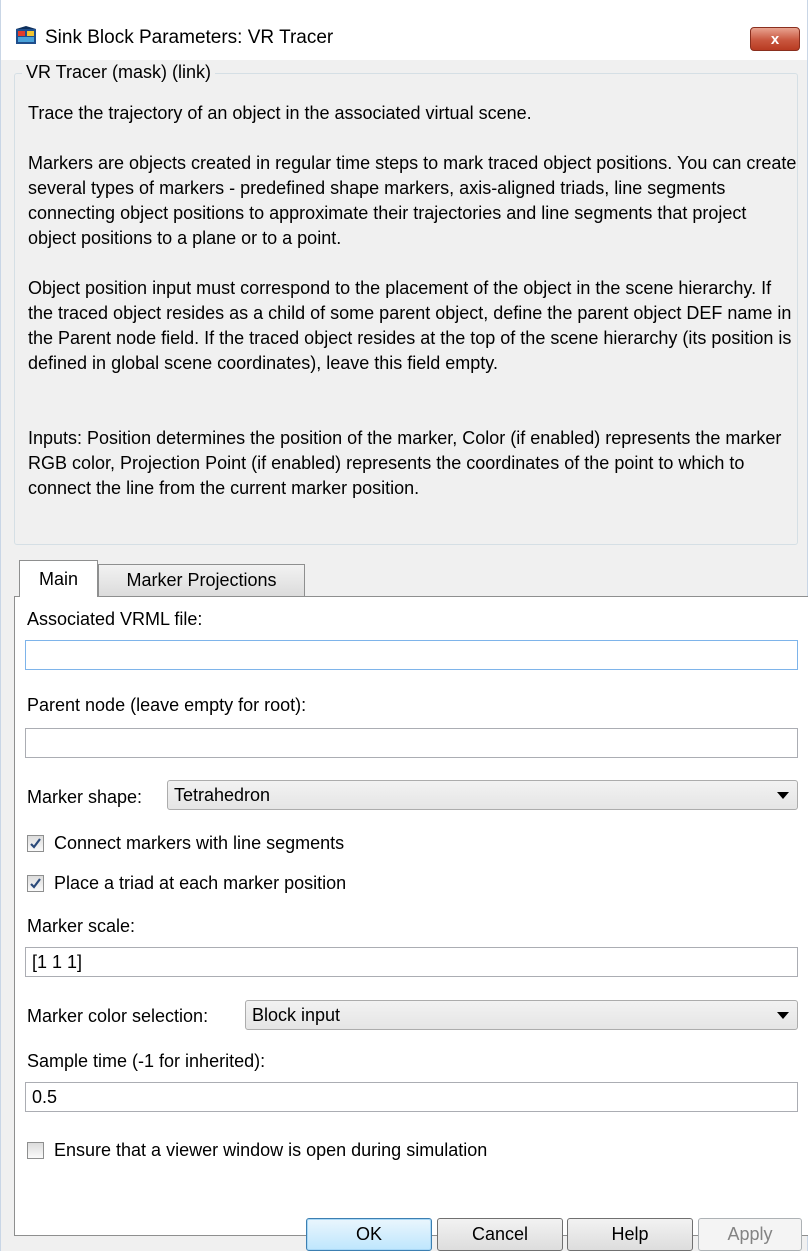 Image resolution: width=808 pixels, height=1251 pixels. I want to click on parent-node-input, so click(411, 743).